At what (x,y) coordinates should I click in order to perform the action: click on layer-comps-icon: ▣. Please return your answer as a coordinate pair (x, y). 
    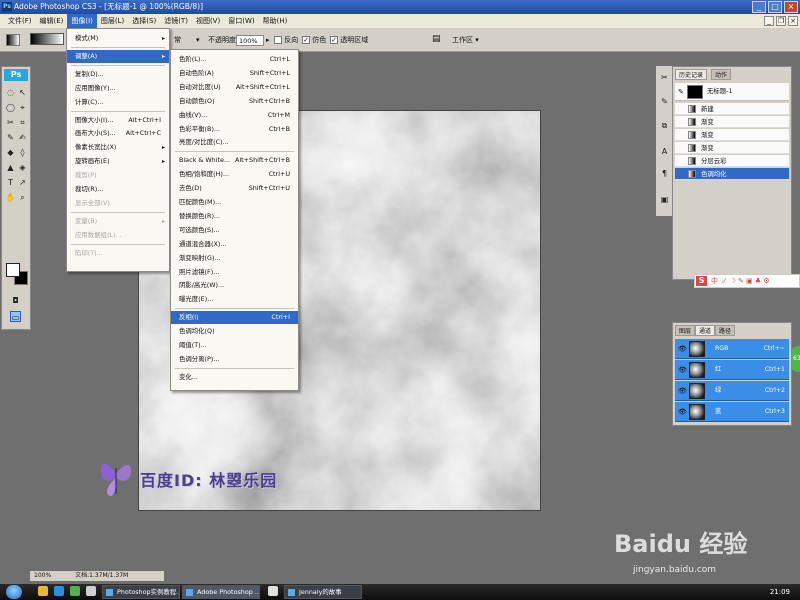
    Looking at the image, I should click on (664, 199).